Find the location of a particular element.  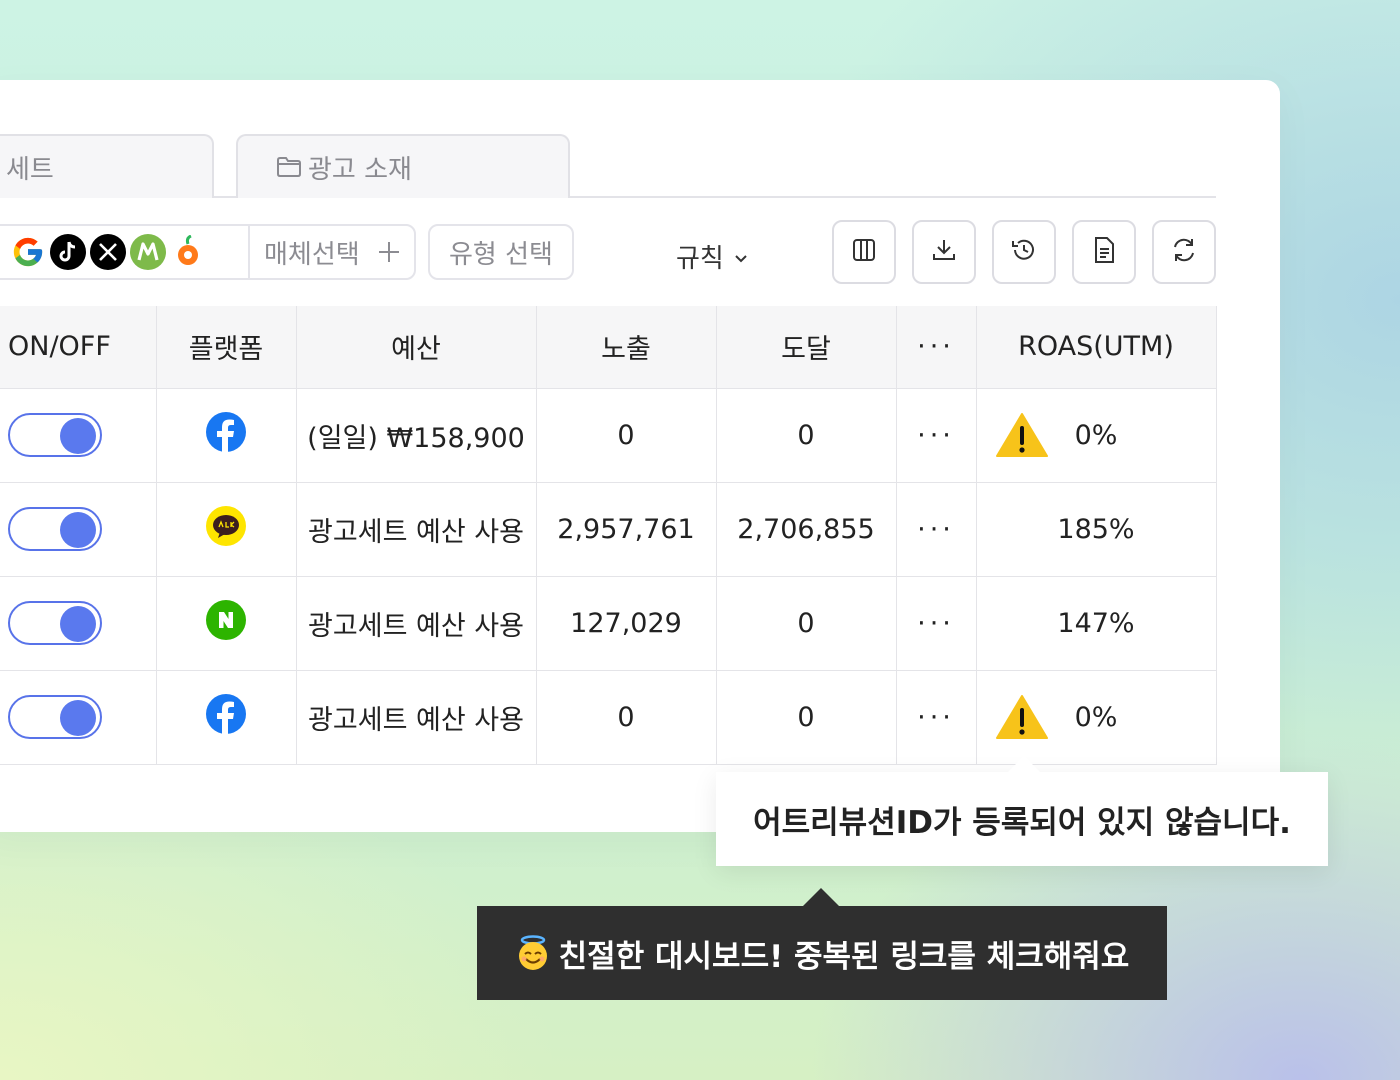

moloco-icon is located at coordinates (148, 252).